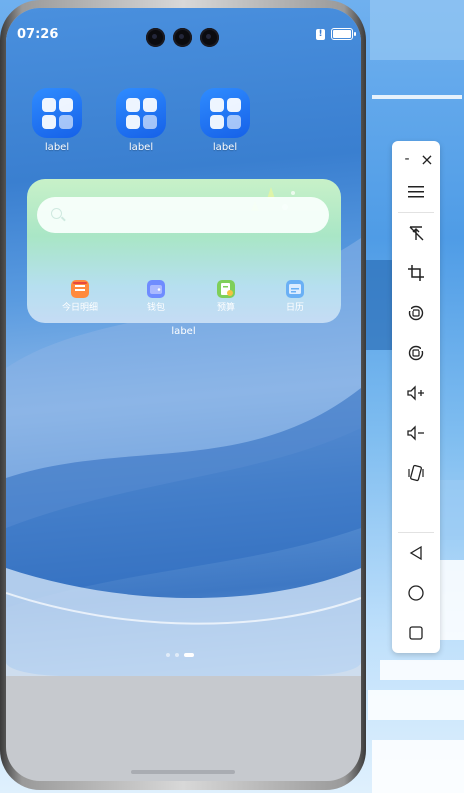 The width and height of the screenshot is (464, 793). I want to click on status-icons: !, so click(336, 34).